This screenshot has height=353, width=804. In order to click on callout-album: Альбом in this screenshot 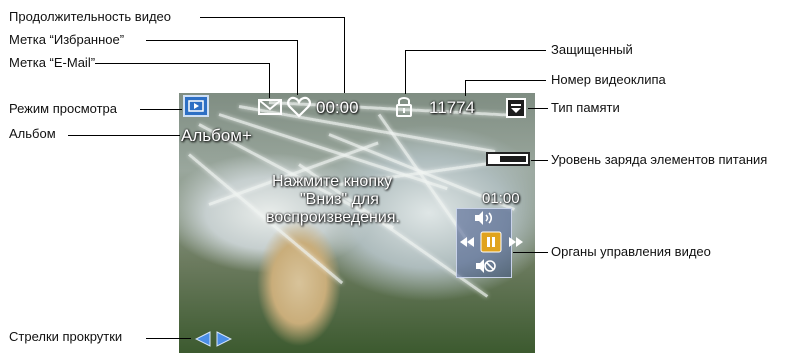, I will do `click(32, 133)`.